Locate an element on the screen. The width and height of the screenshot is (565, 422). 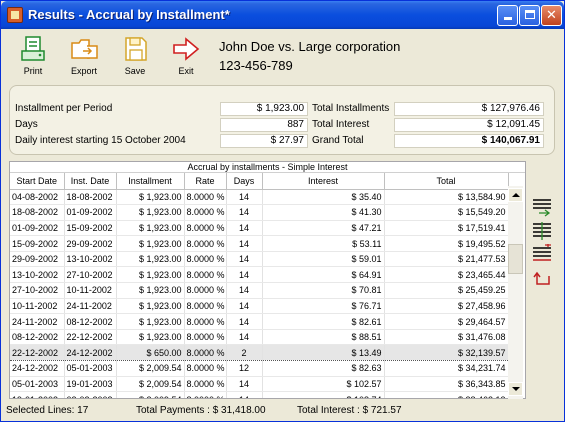
cell-interest: $ 76.71 is located at coordinates (323, 306).